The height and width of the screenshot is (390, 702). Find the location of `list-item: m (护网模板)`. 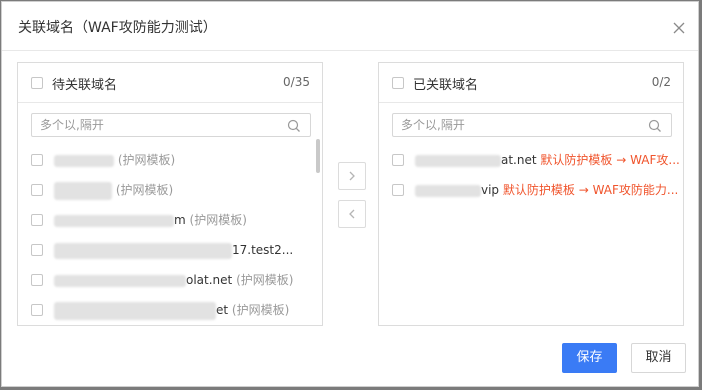

list-item: m (护网模板) is located at coordinates (170, 224).